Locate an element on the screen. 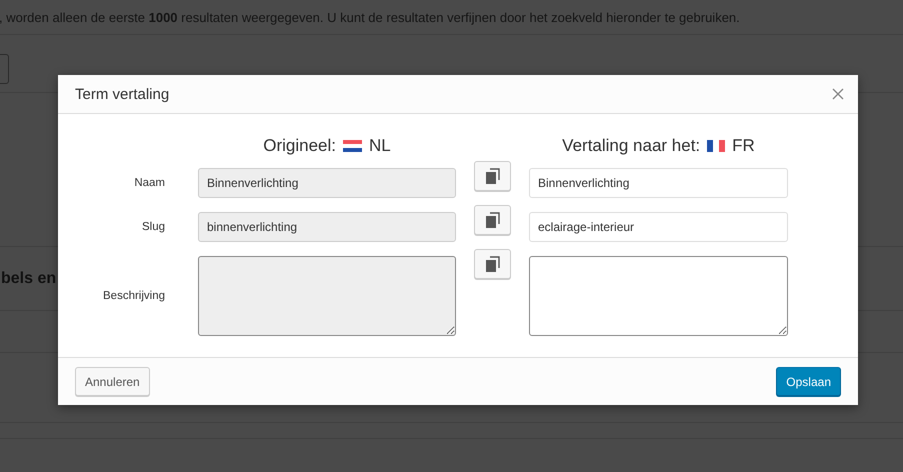 The image size is (903, 472). cancel-button: Annuleren is located at coordinates (112, 381).